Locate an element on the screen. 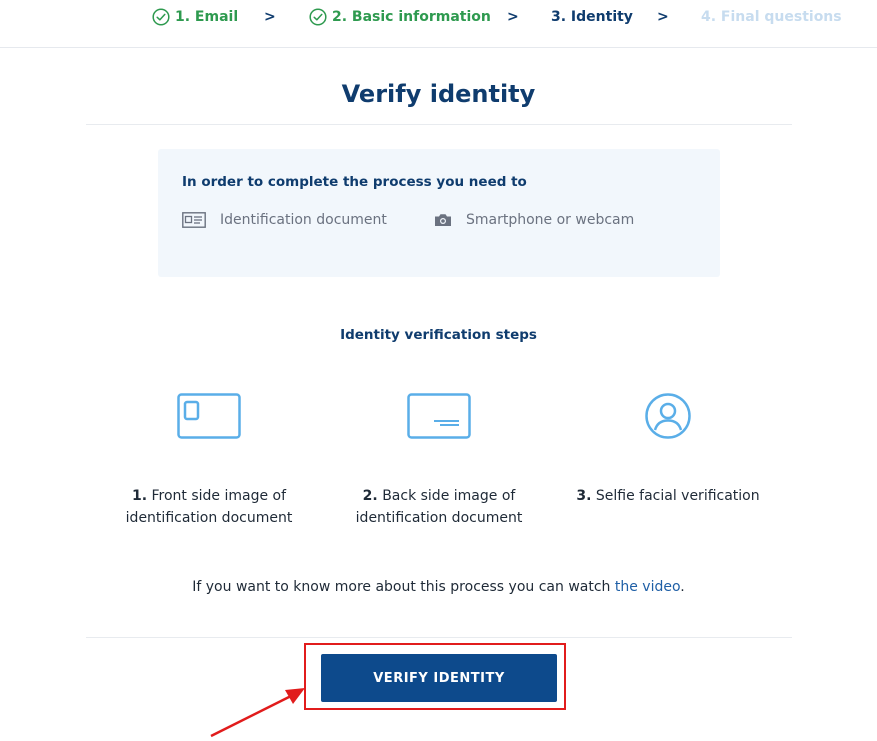  page-title: Verify identity is located at coordinates (438, 94).